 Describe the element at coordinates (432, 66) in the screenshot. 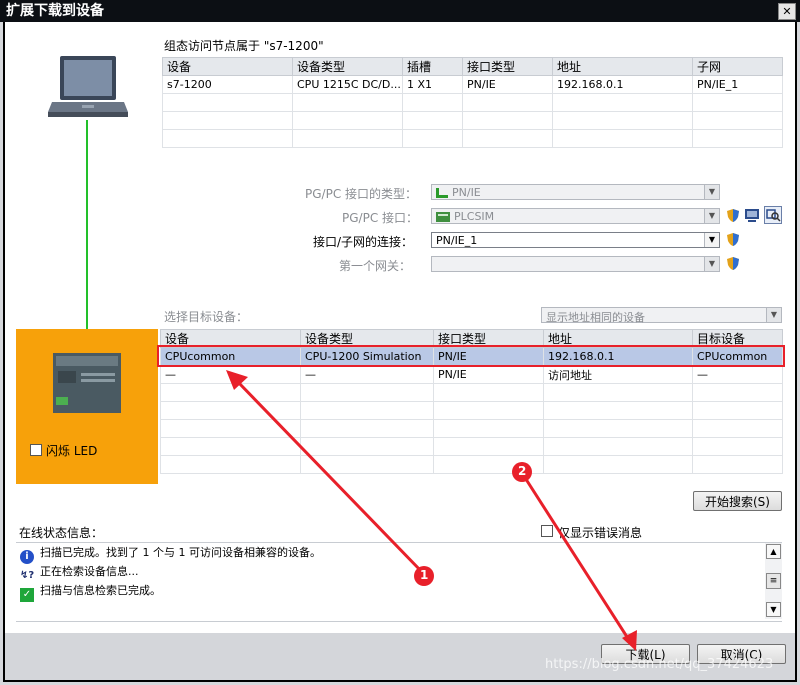

I see `col-header: 插槽` at that location.